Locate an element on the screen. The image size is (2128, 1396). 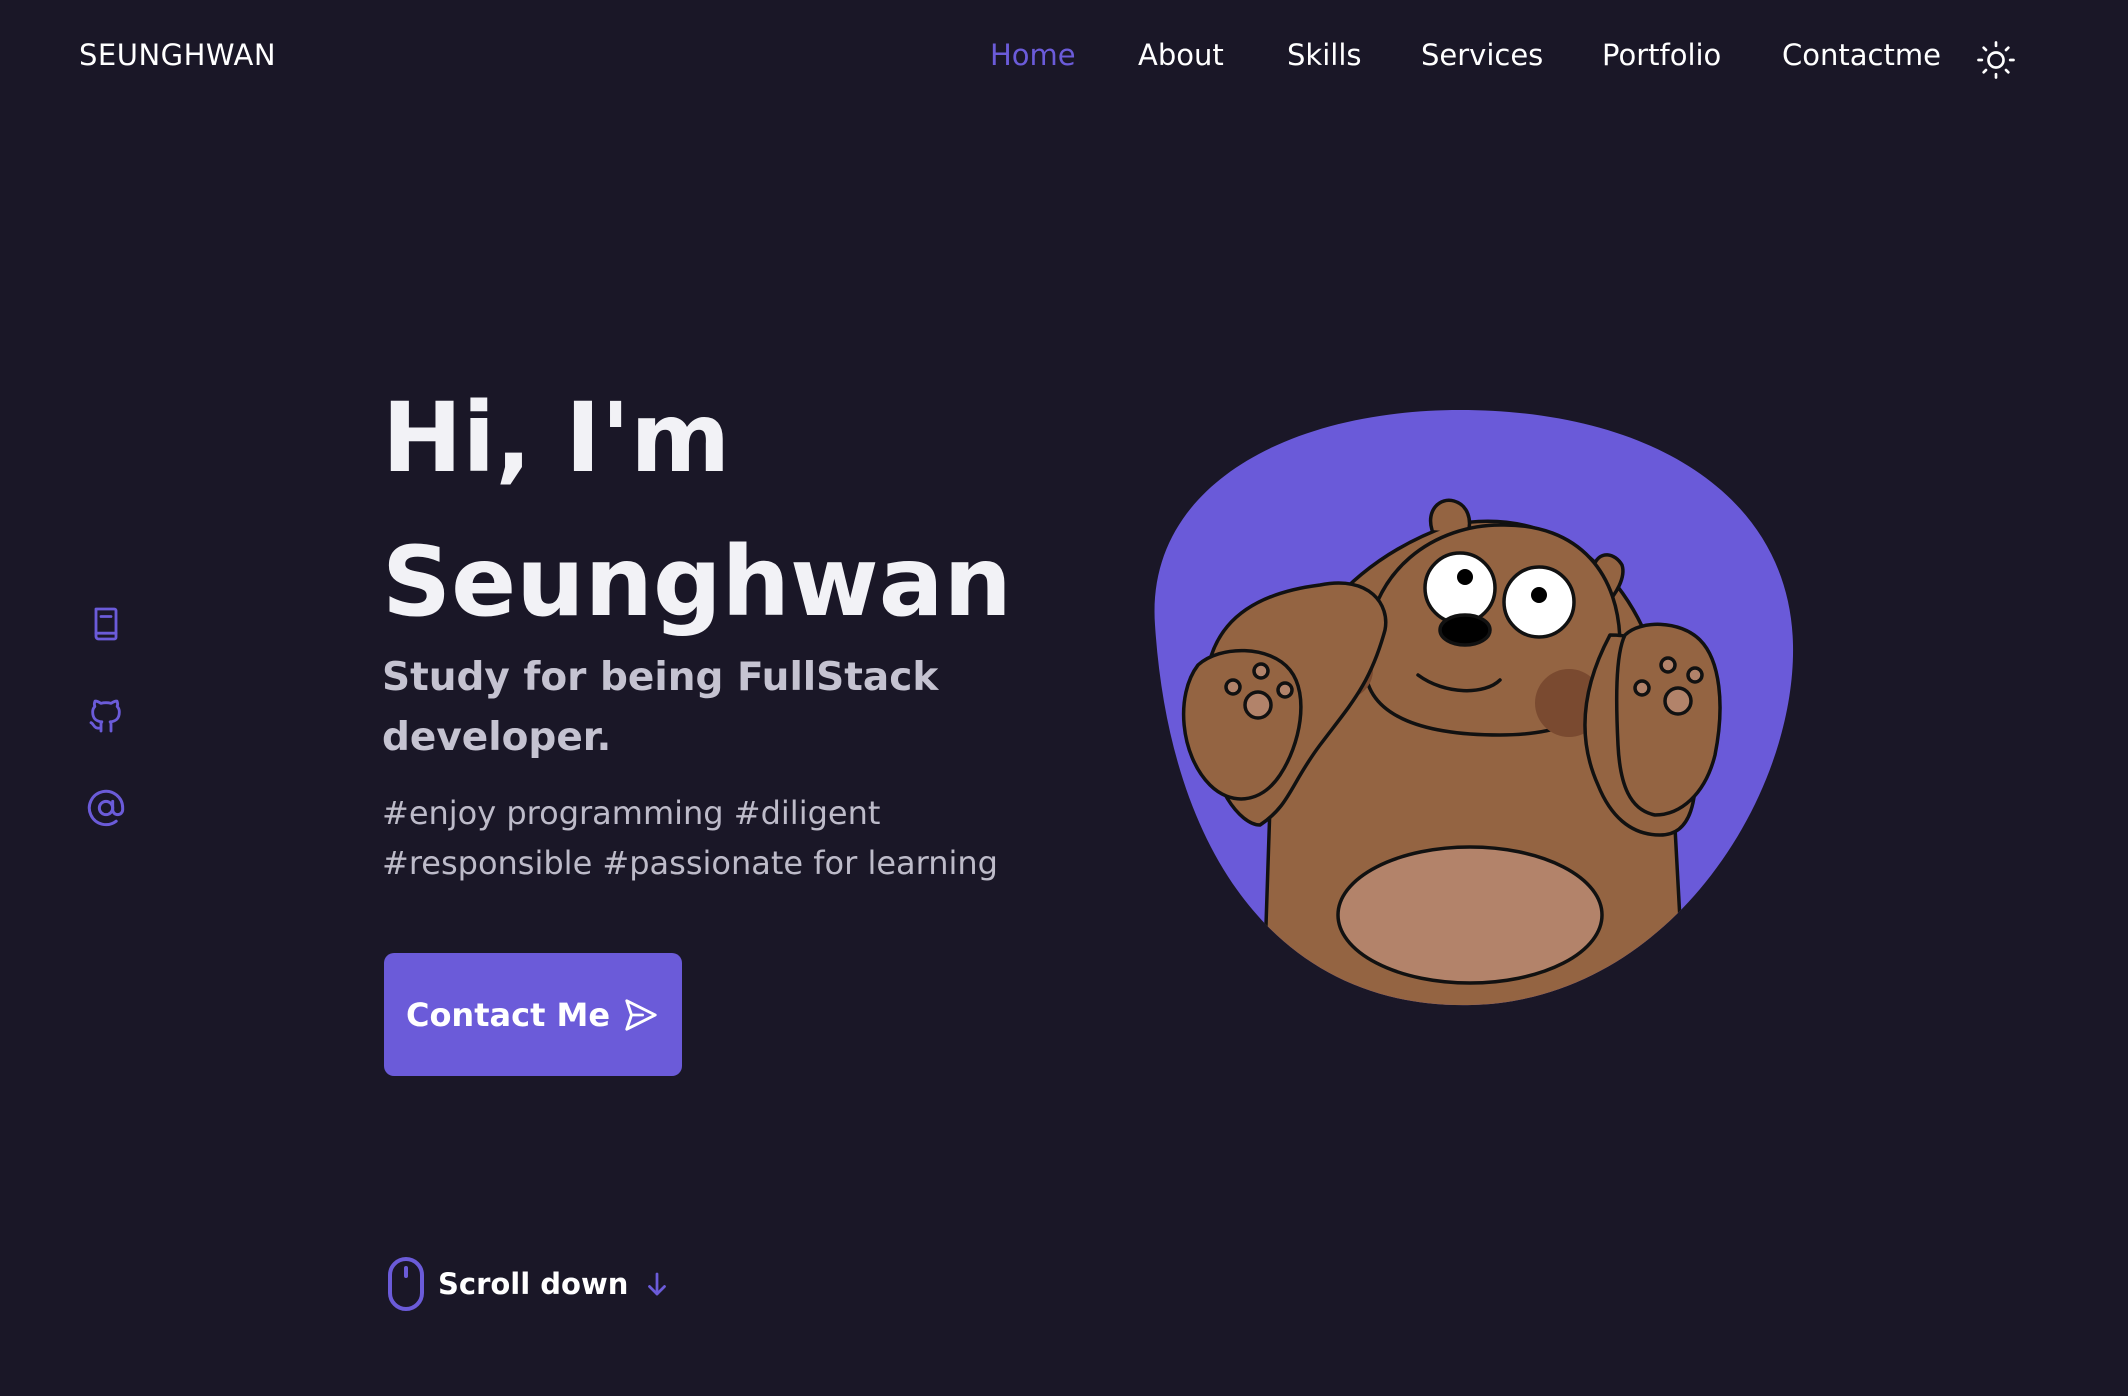
nav-contactme: Contactme is located at coordinates (1861, 55).